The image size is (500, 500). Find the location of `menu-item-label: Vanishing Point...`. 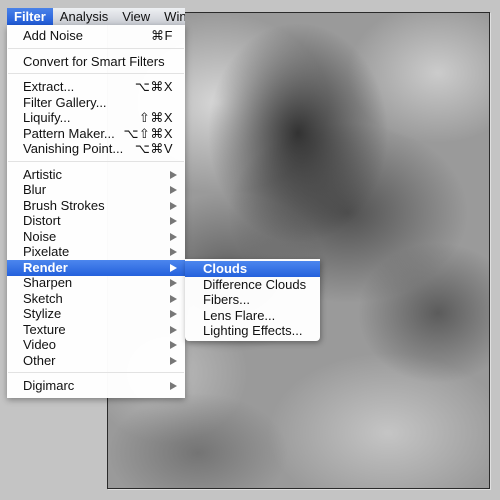

menu-item-label: Vanishing Point... is located at coordinates (73, 148).